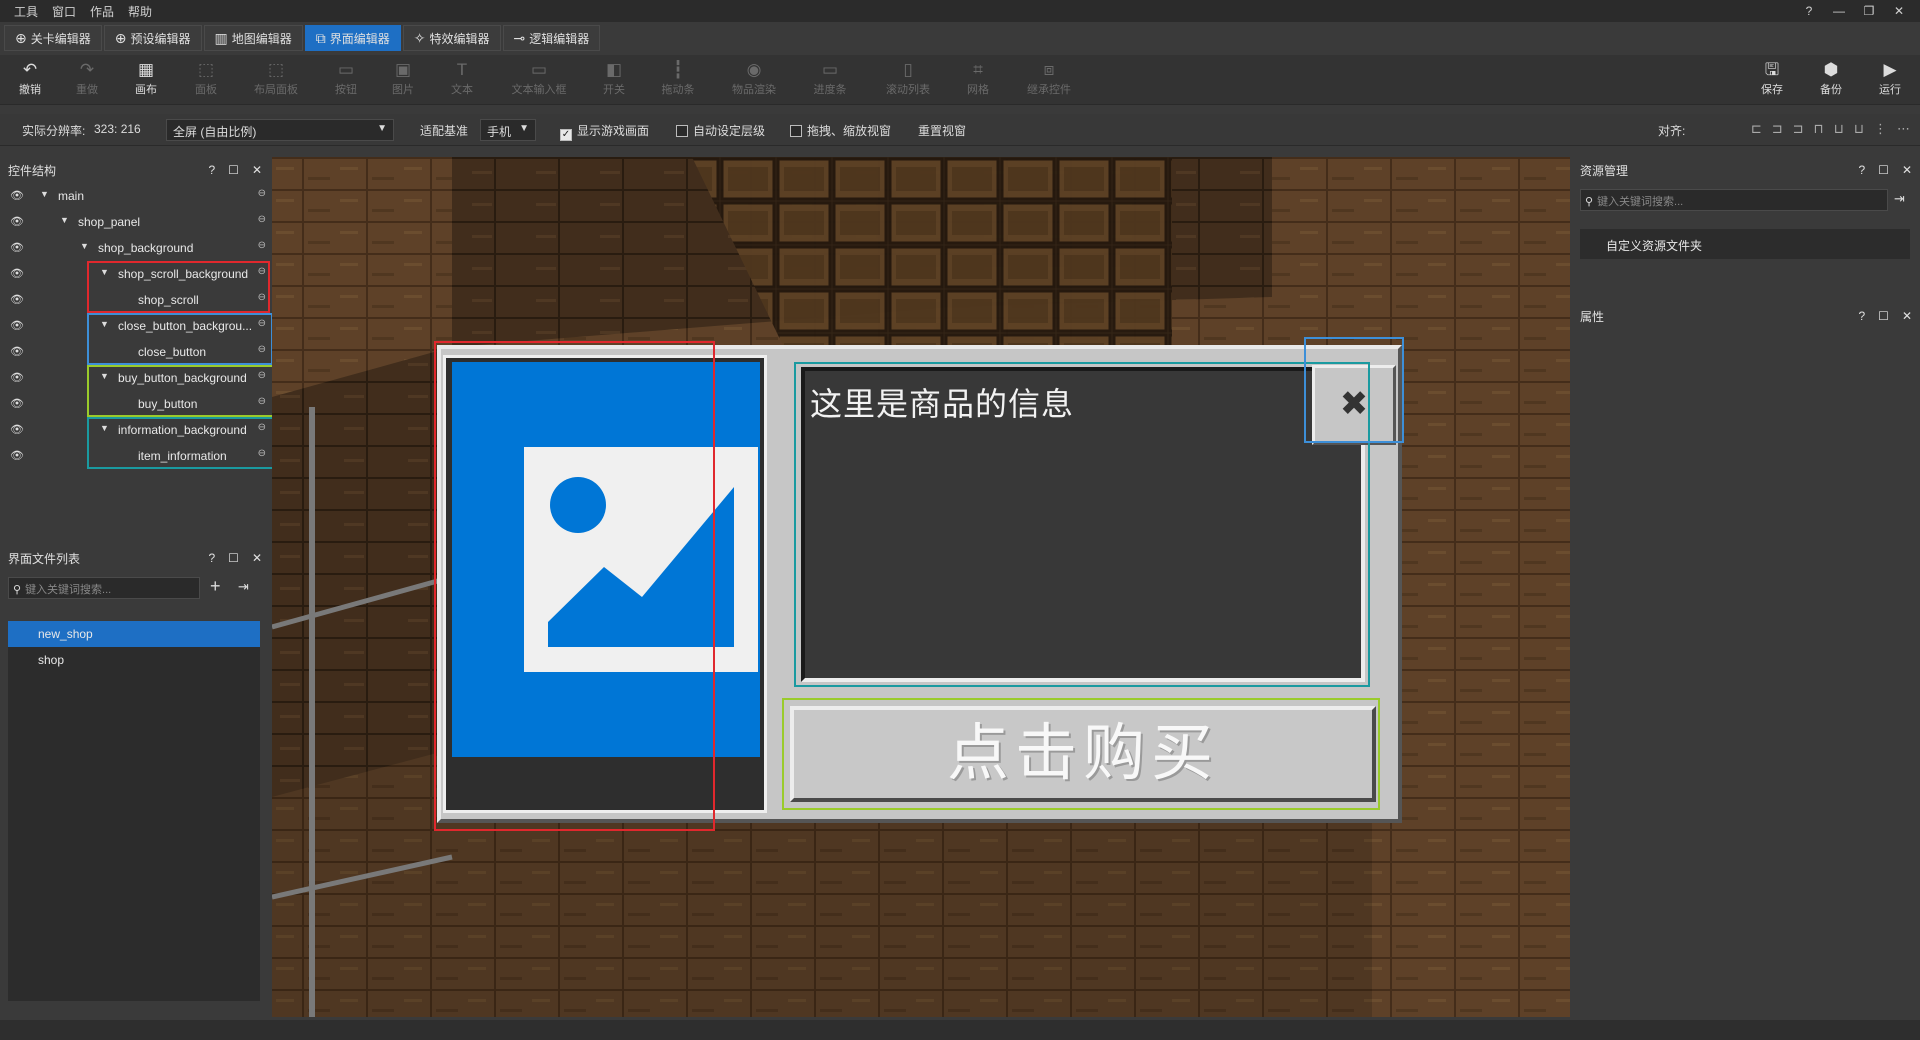 The width and height of the screenshot is (1920, 1040). What do you see at coordinates (346, 78) in the screenshot?
I see `button-control-button: ▭ 按钮` at bounding box center [346, 78].